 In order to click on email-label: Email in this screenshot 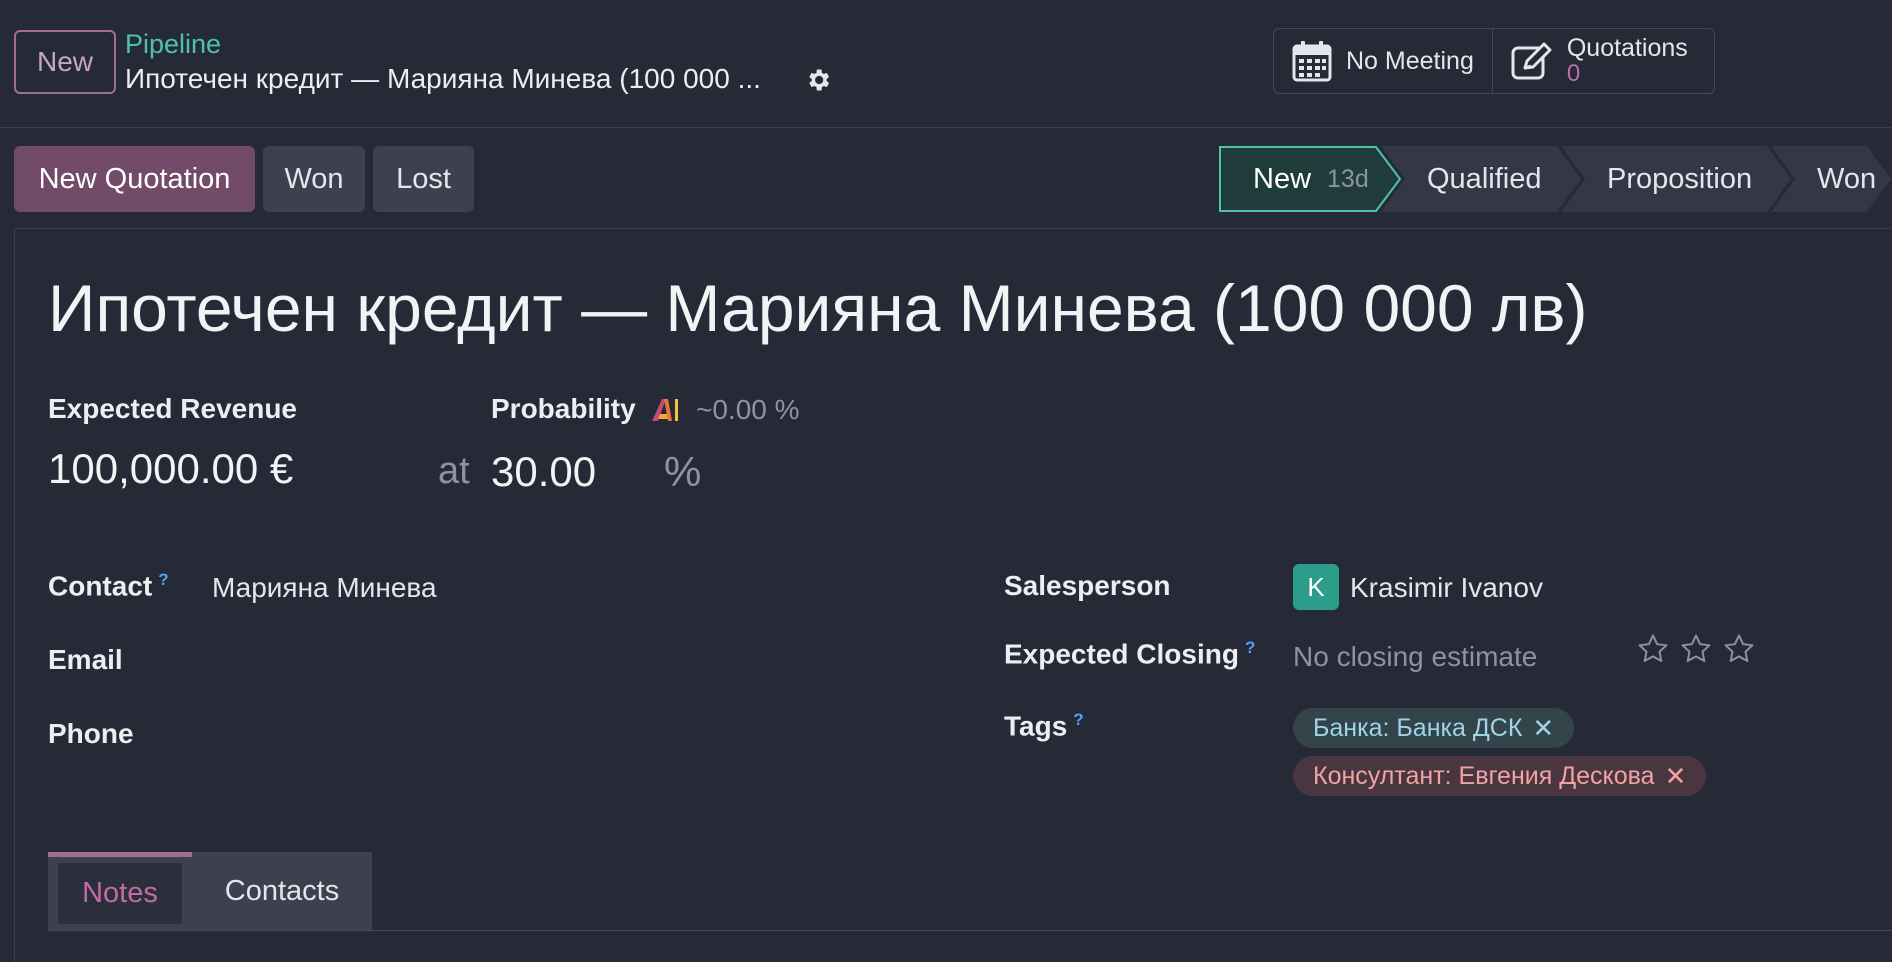, I will do `click(85, 659)`.